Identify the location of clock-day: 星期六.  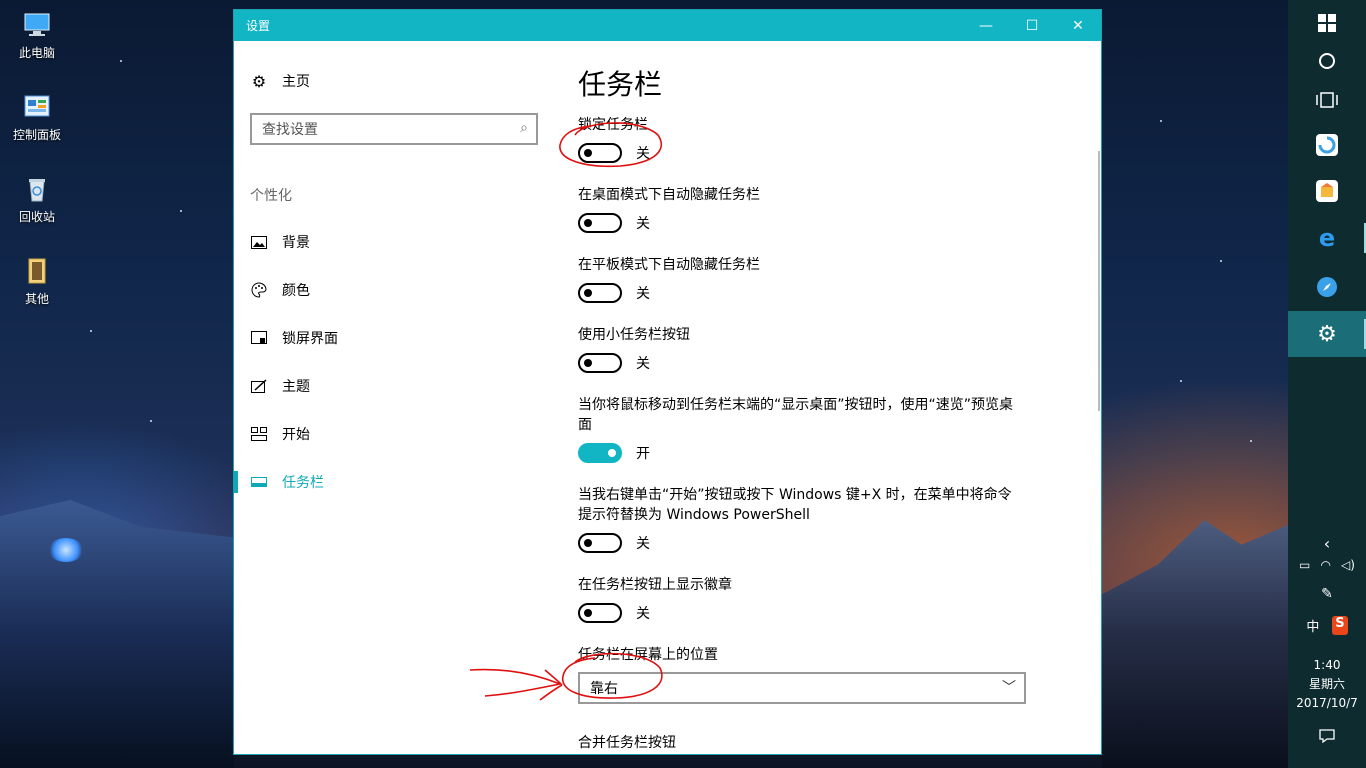
(1326, 684).